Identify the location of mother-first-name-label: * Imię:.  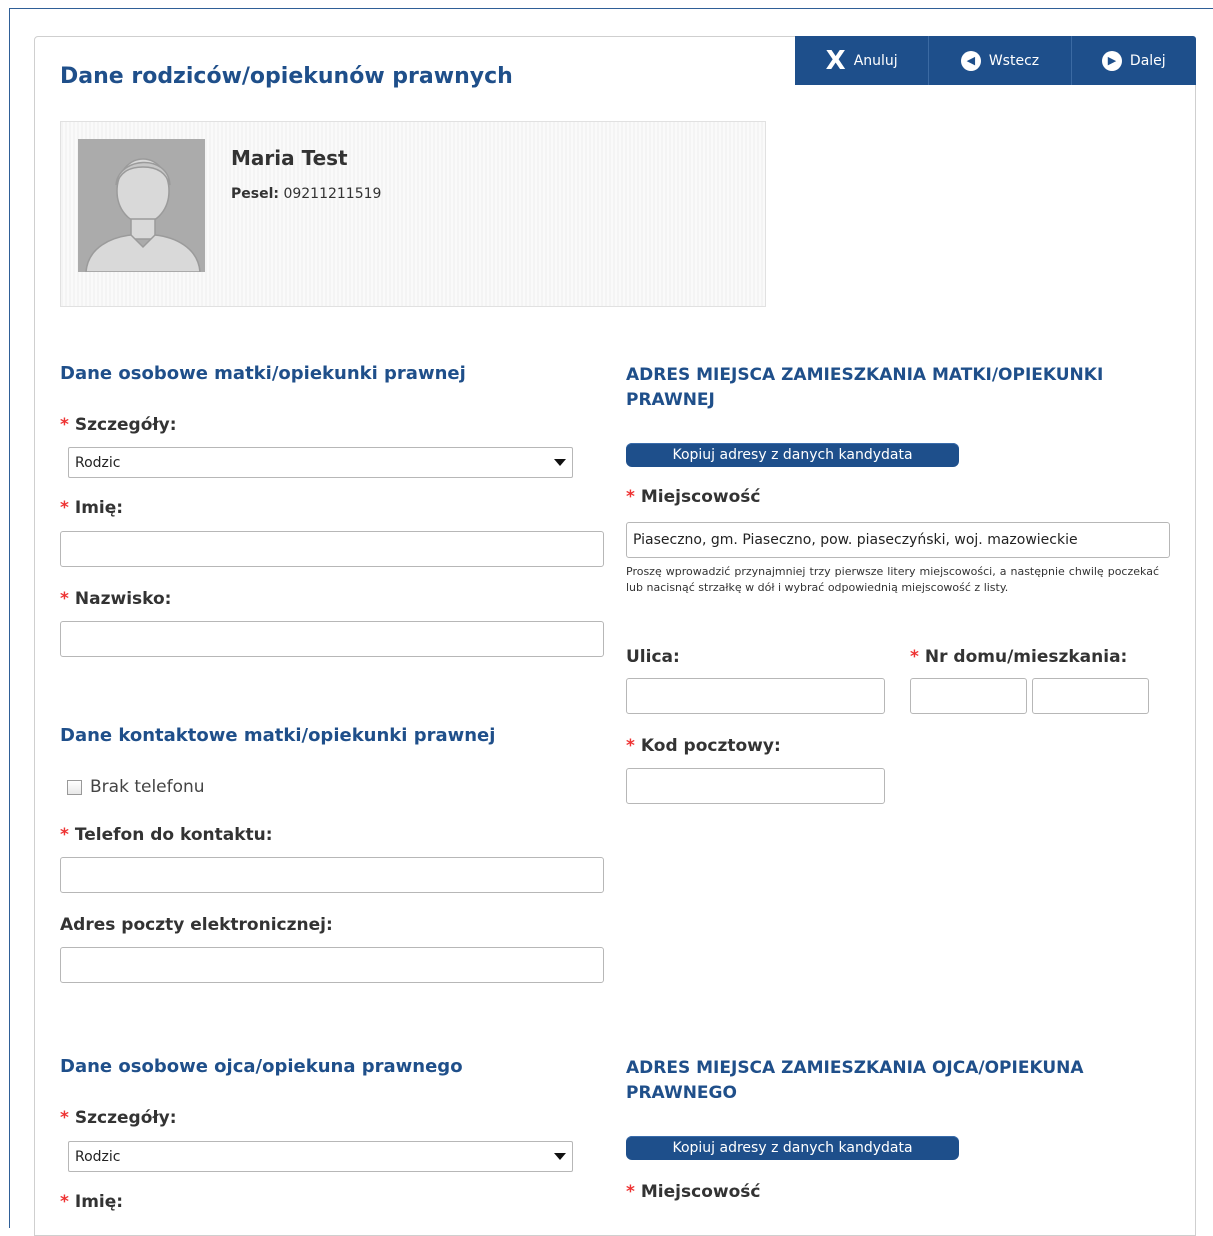
(92, 508).